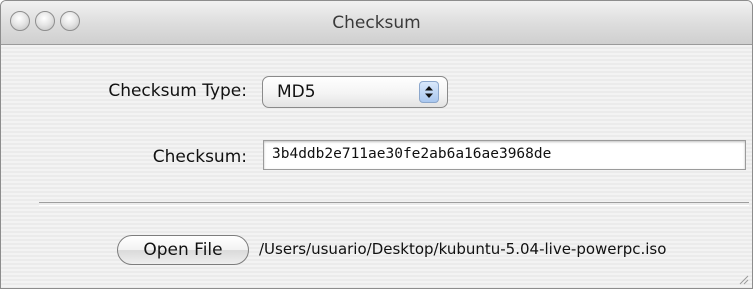 This screenshot has height=290, width=756. I want to click on checksum-type-value: MD5, so click(296, 92).